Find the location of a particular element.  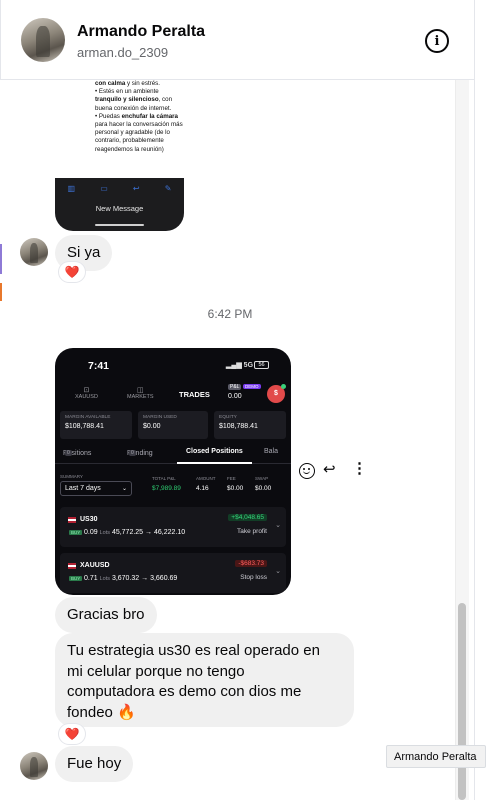

contact-avatar is located at coordinates (43, 40).